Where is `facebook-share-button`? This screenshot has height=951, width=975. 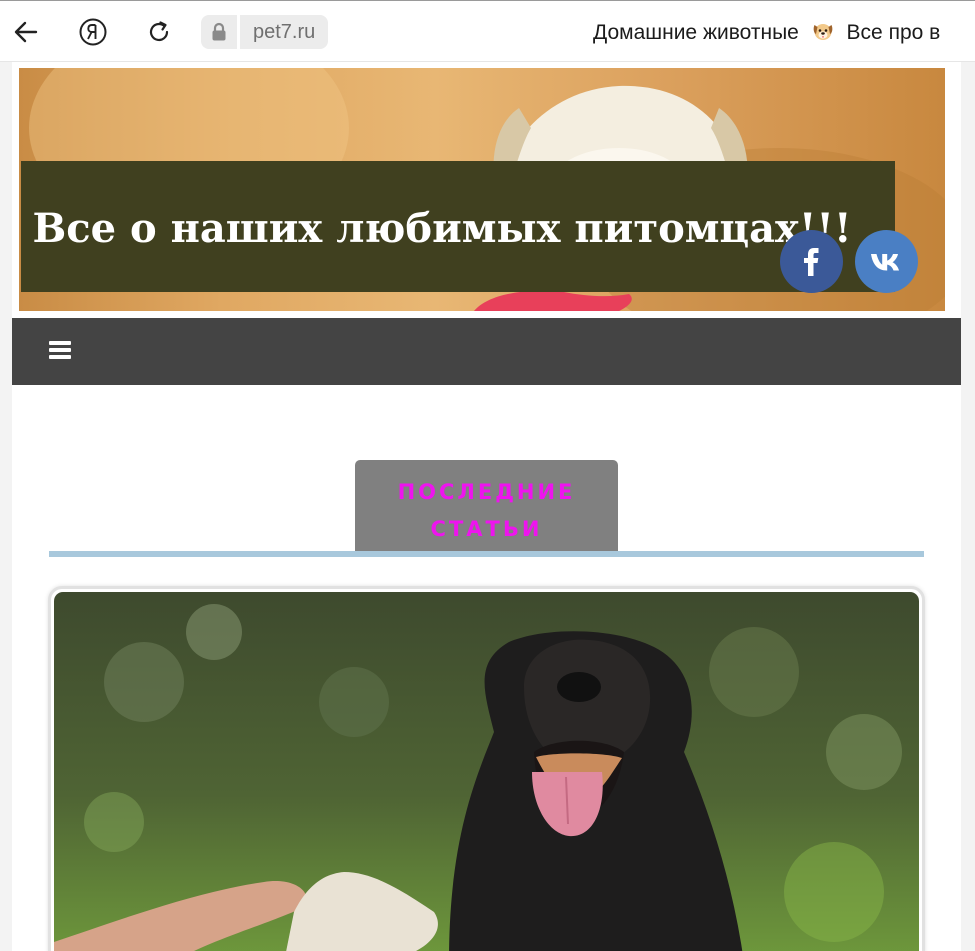 facebook-share-button is located at coordinates (811, 261).